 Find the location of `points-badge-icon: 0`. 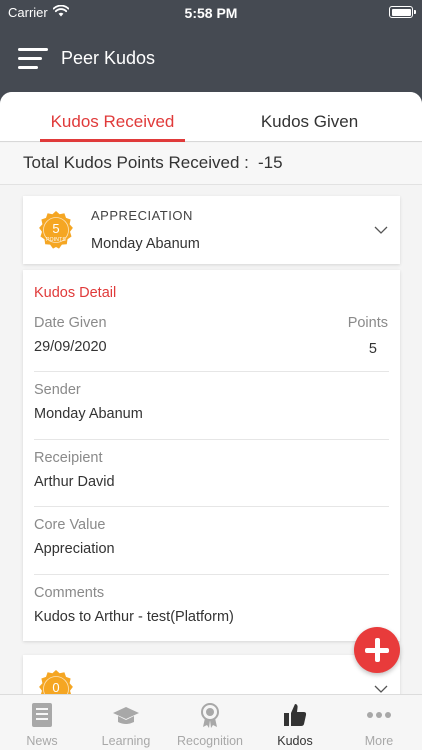

points-badge-icon: 0 is located at coordinates (56, 681).